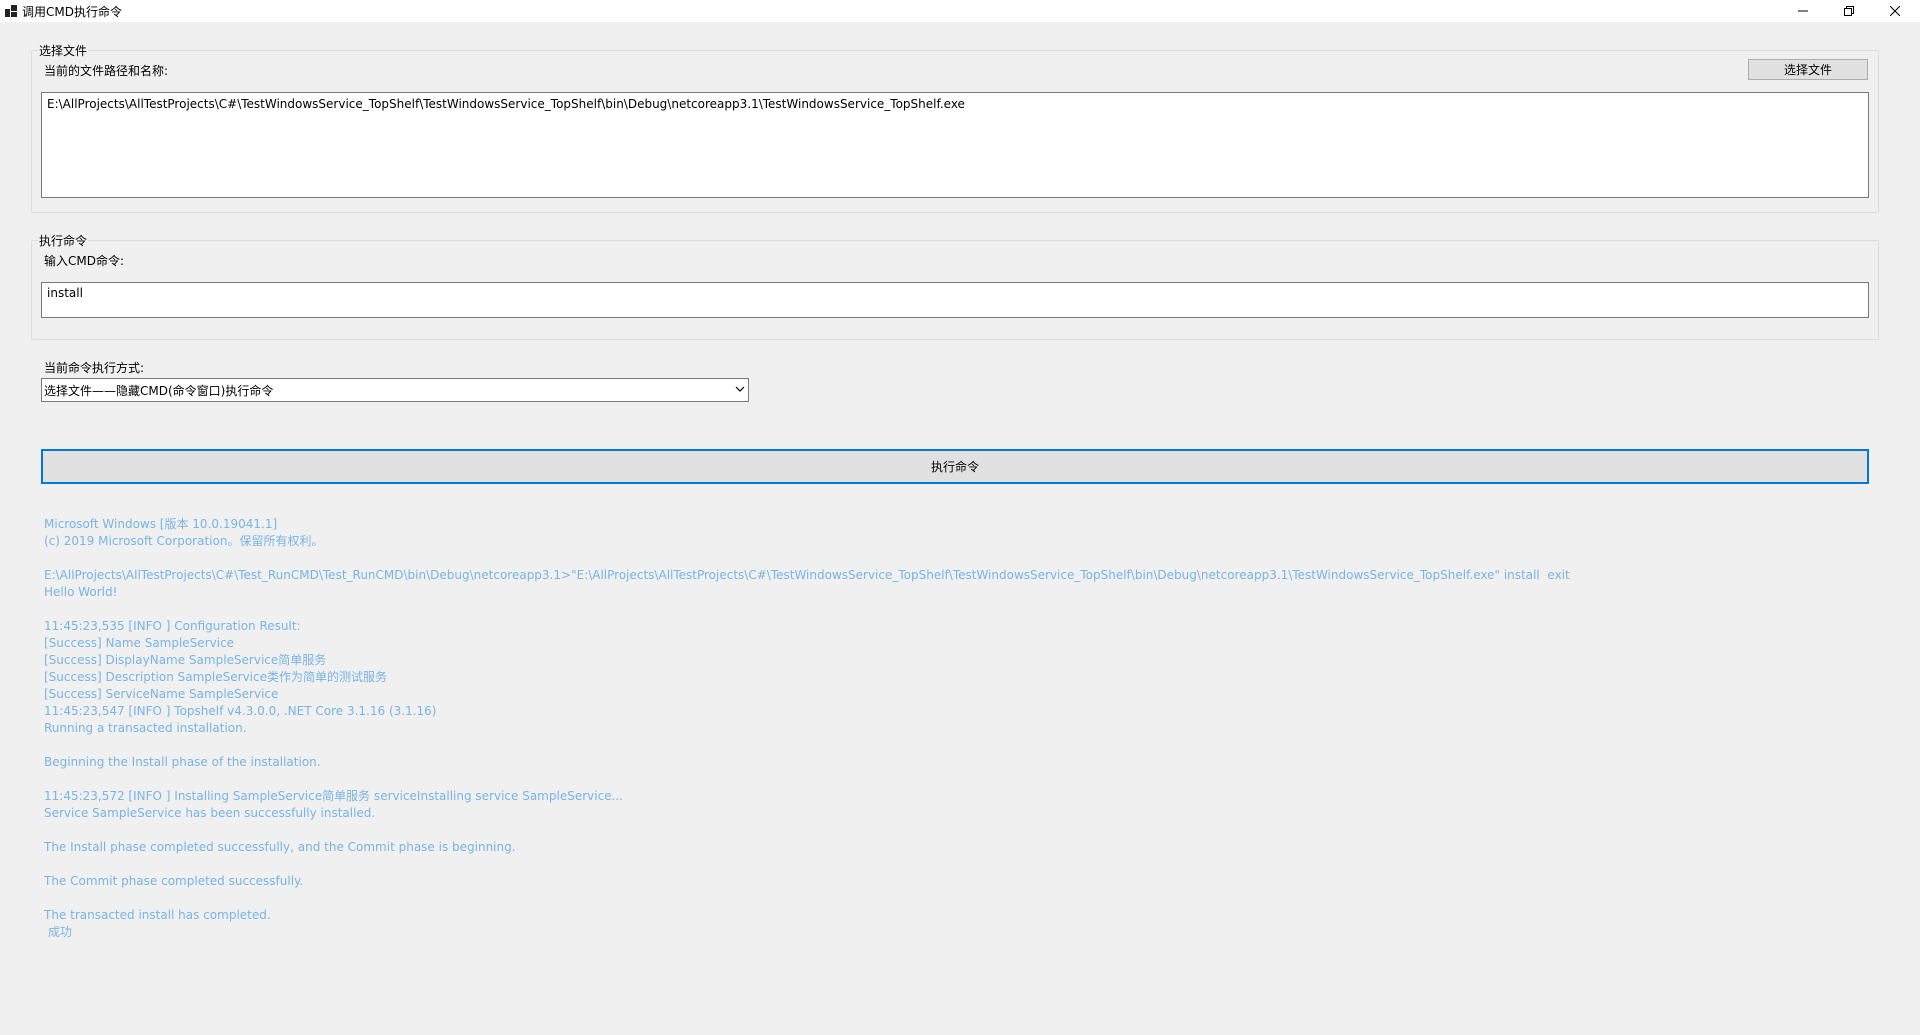 This screenshot has width=1920, height=1035. I want to click on output-line: The Commit phase completed successfully., so click(174, 881).